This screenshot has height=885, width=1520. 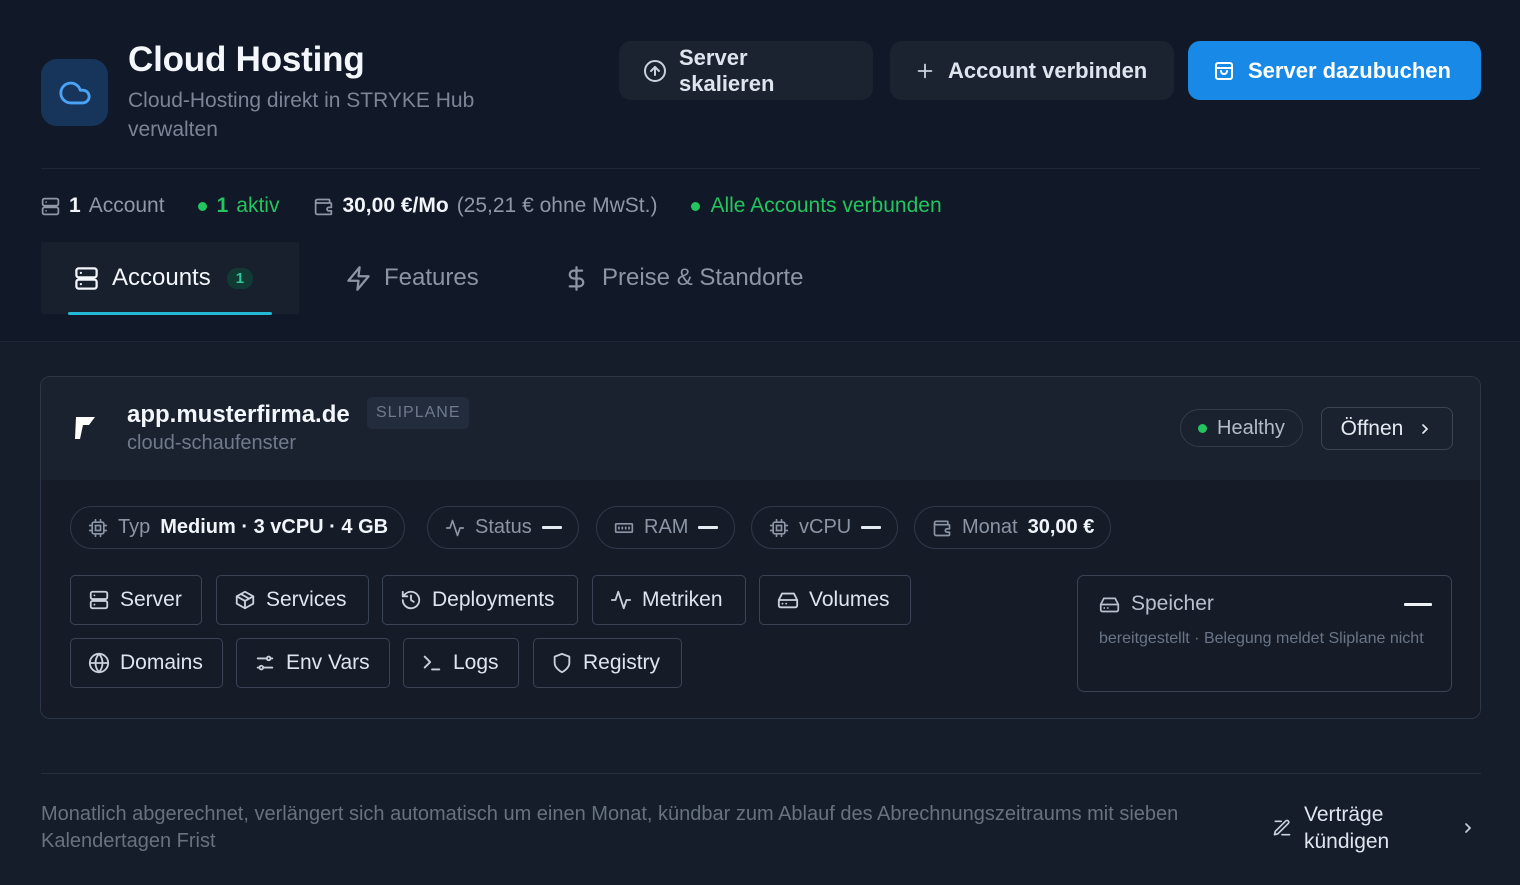 I want to click on registry-button: Registry, so click(x=607, y=663).